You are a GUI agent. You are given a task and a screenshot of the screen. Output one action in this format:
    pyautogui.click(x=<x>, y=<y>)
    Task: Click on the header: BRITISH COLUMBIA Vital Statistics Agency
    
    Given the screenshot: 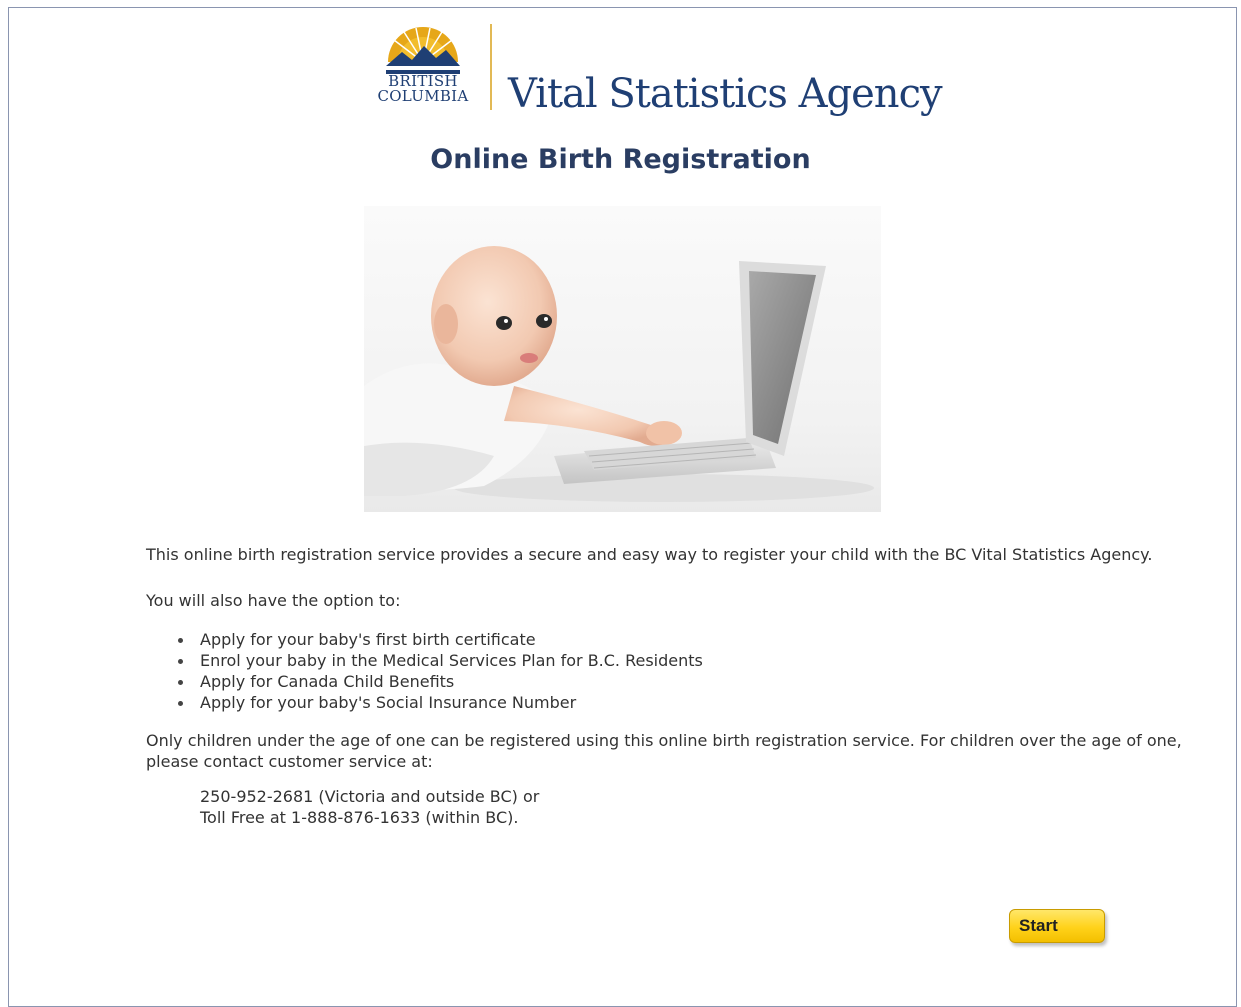 What is the action you would take?
    pyautogui.click(x=657, y=73)
    